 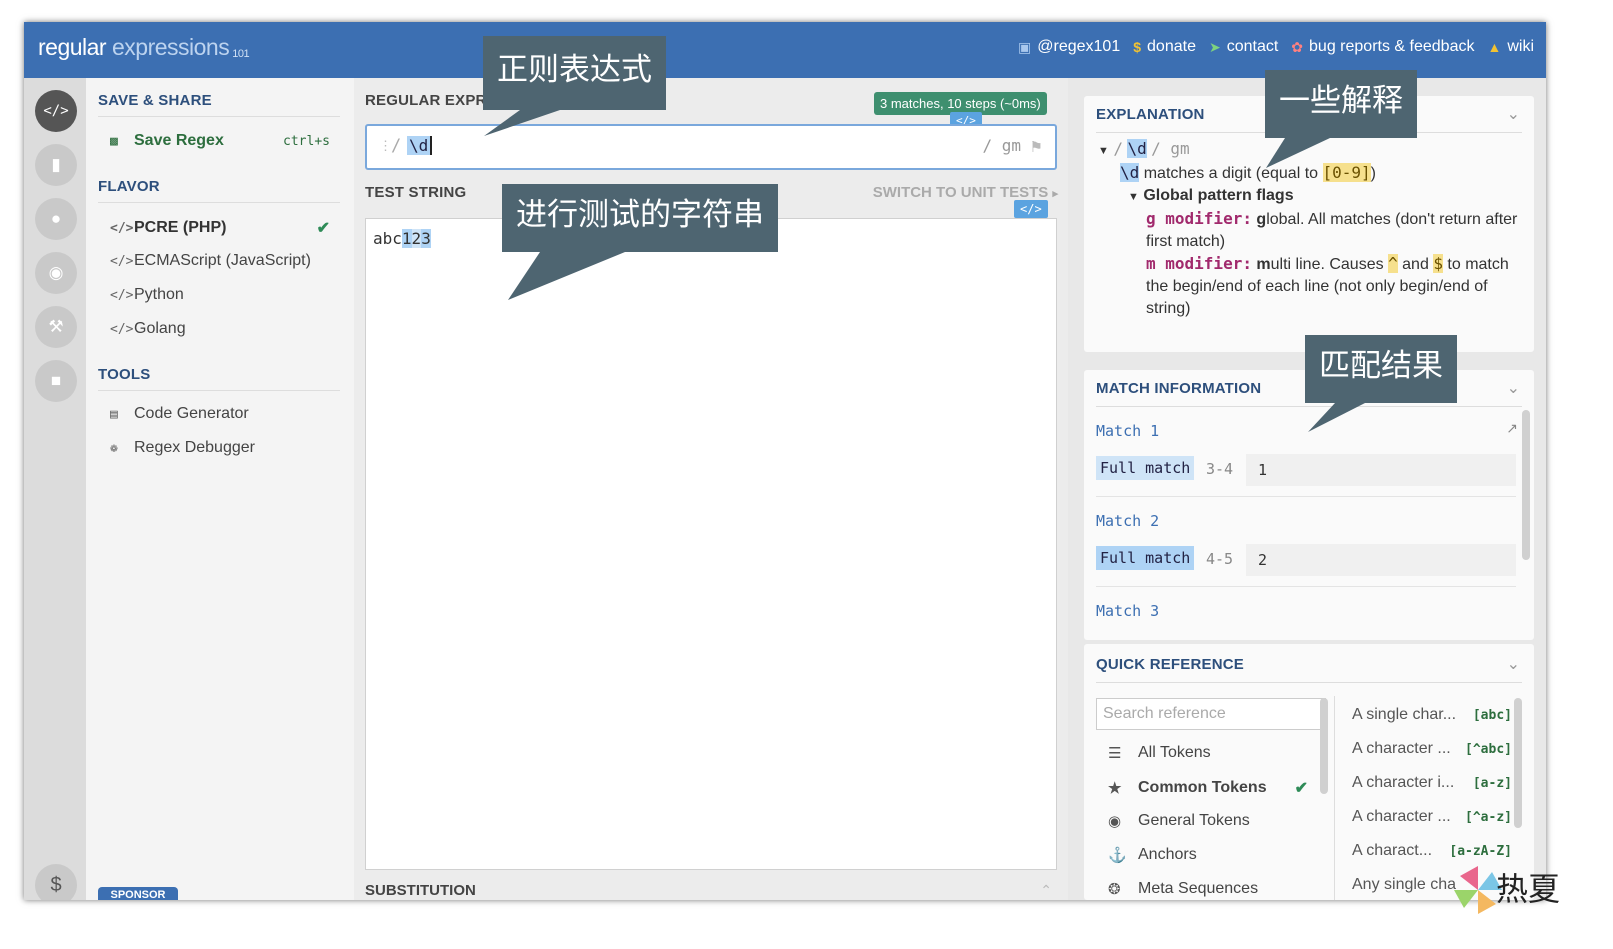 I want to click on regex-input: ⋮ / \d / gm ⚑, so click(x=711, y=147).